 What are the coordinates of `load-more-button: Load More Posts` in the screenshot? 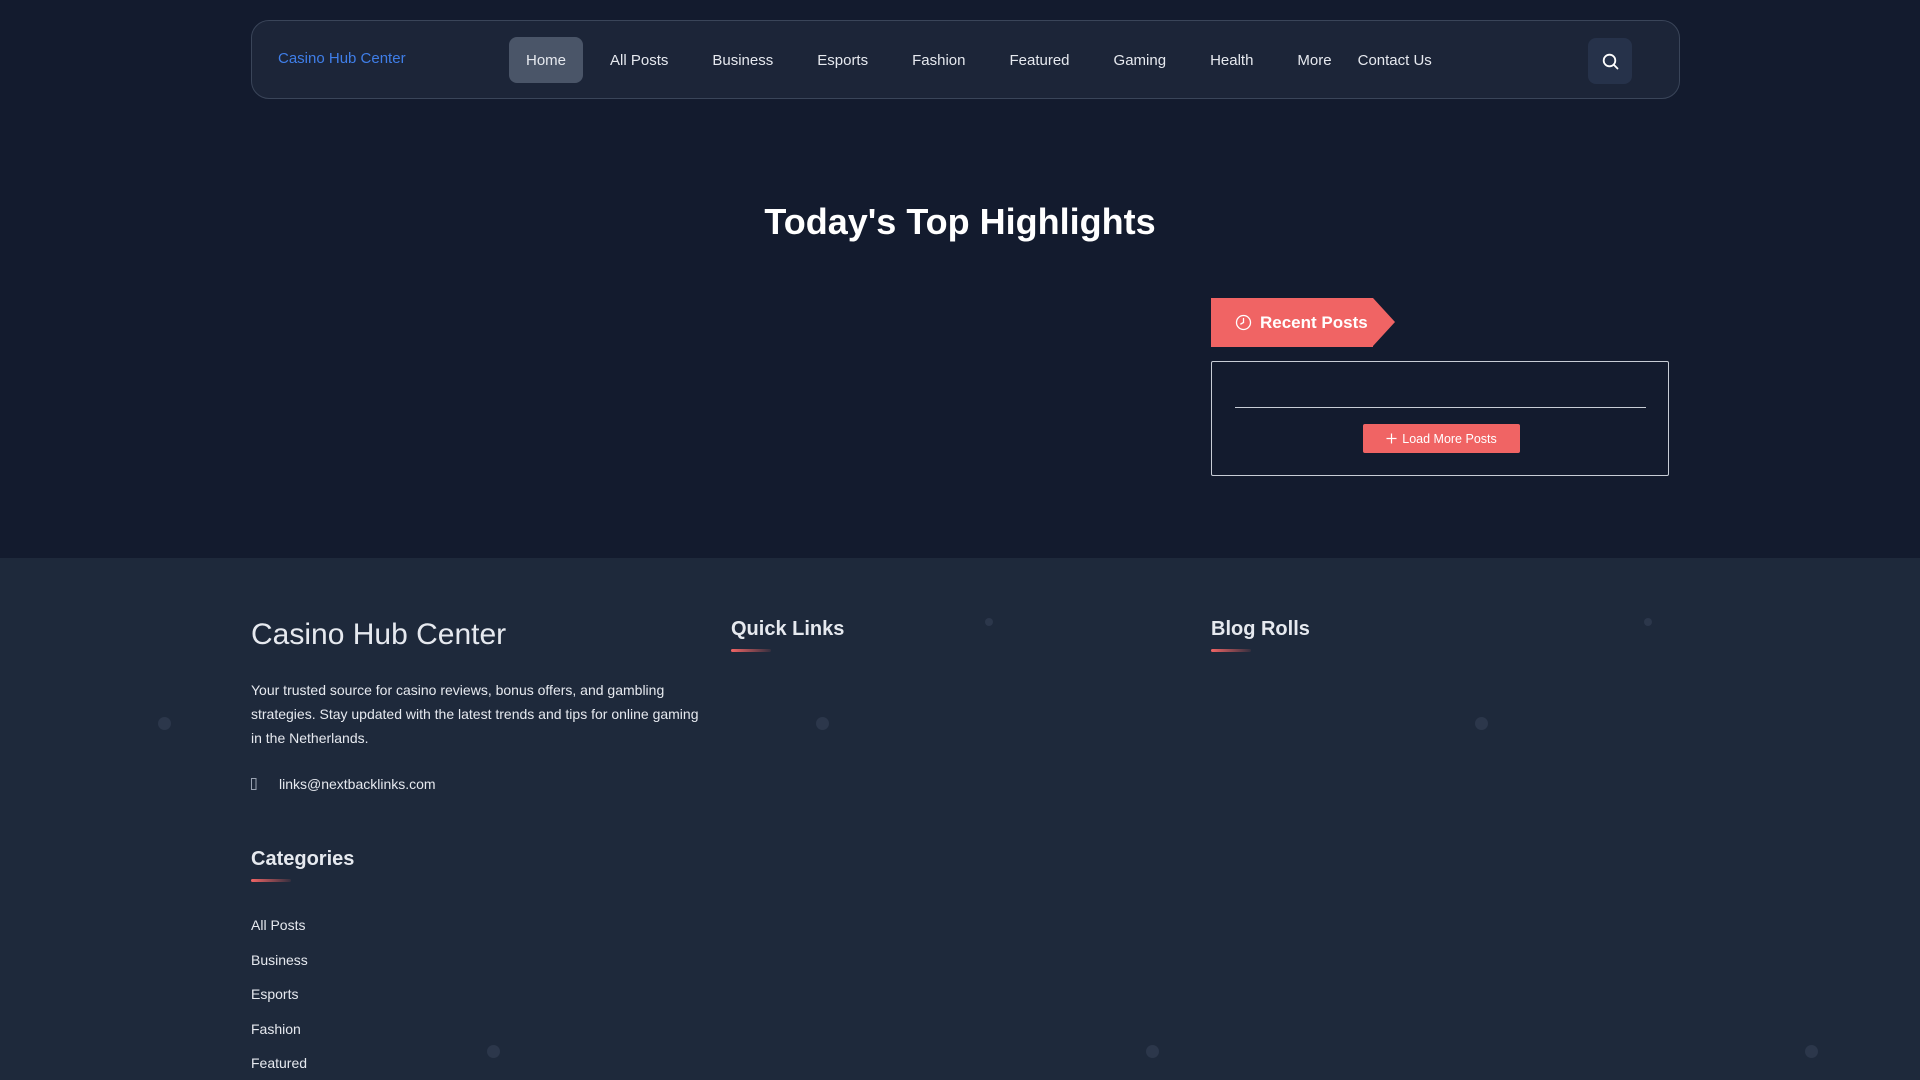 It's located at (1441, 438).